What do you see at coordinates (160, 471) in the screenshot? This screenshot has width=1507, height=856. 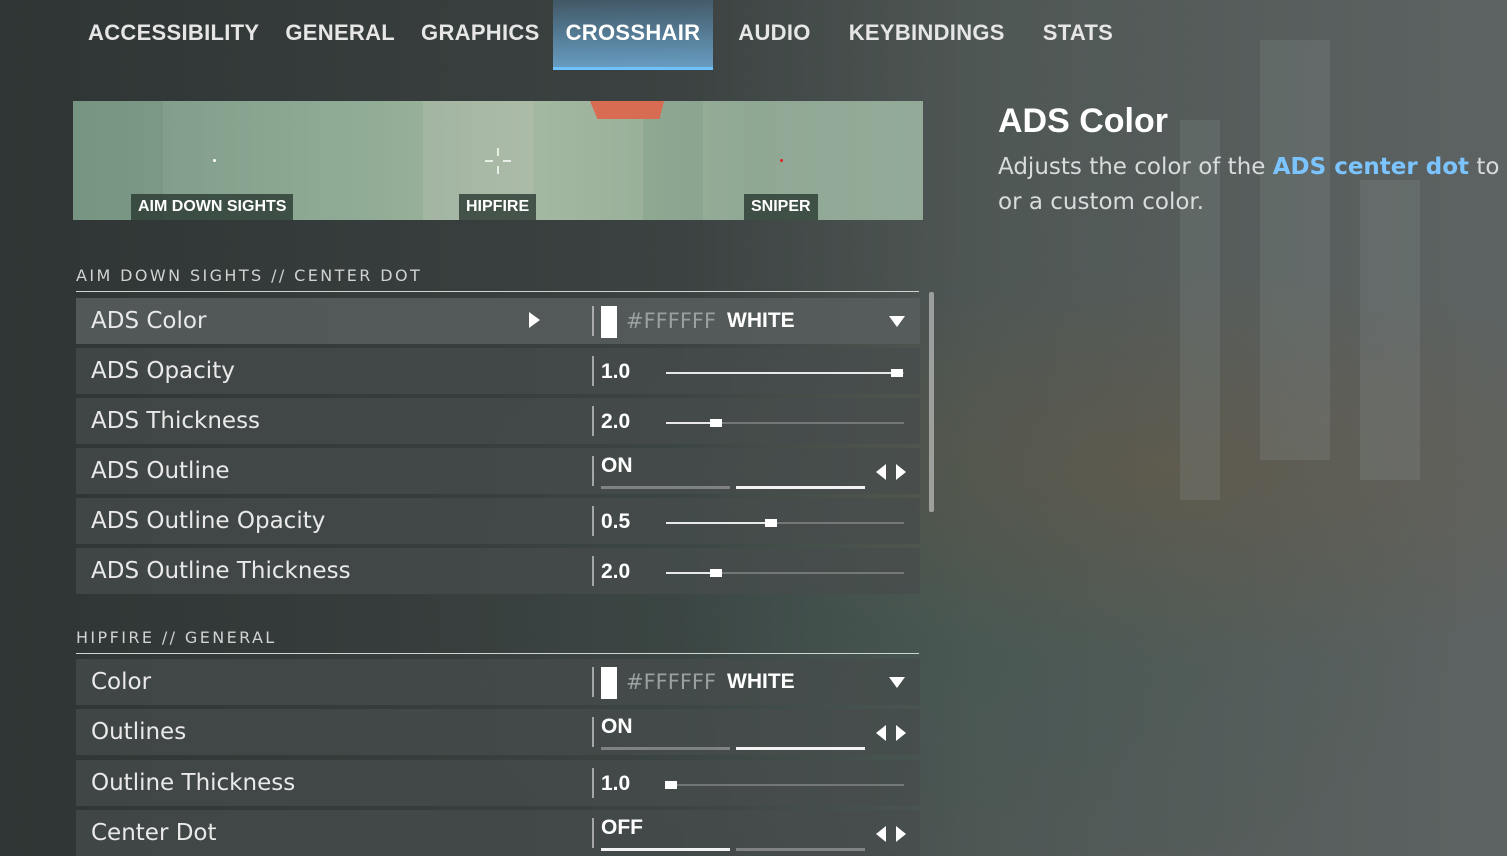 I see `setting-label: ADS Outline` at bounding box center [160, 471].